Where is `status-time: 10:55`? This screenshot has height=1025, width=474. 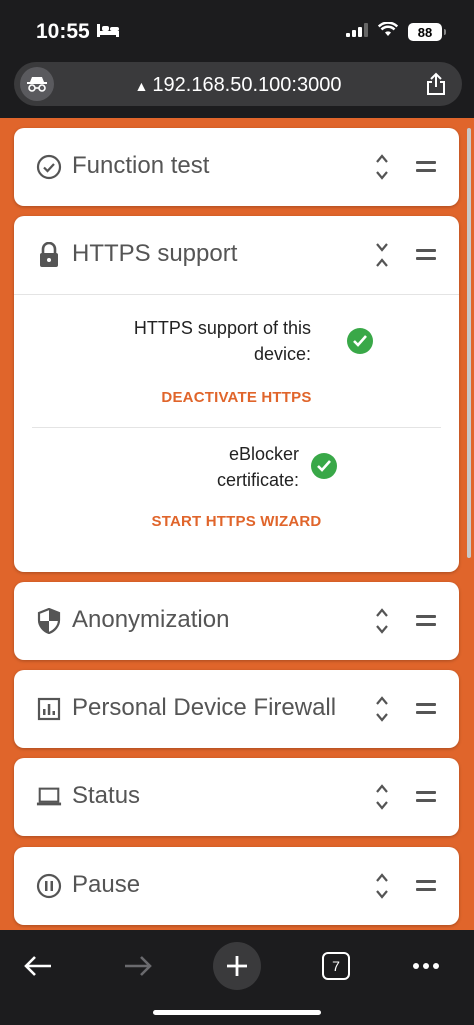 status-time: 10:55 is located at coordinates (63, 31).